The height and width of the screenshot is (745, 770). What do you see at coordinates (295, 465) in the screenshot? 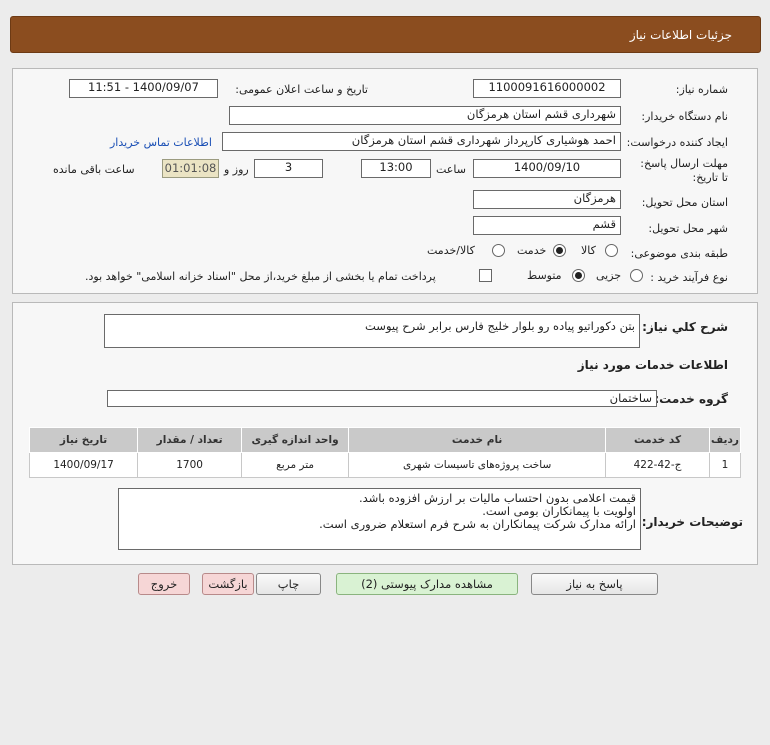
I see `cell-unit: متر مربع` at bounding box center [295, 465].